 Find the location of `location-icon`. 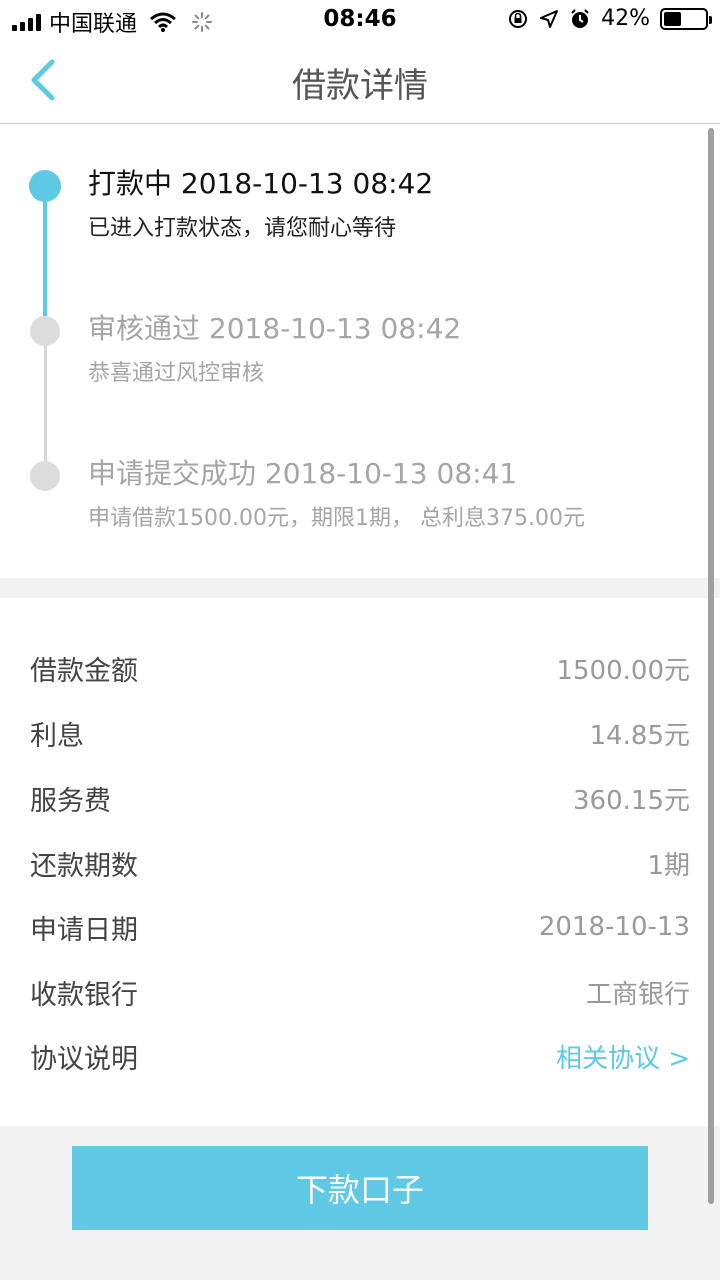

location-icon is located at coordinates (549, 18).